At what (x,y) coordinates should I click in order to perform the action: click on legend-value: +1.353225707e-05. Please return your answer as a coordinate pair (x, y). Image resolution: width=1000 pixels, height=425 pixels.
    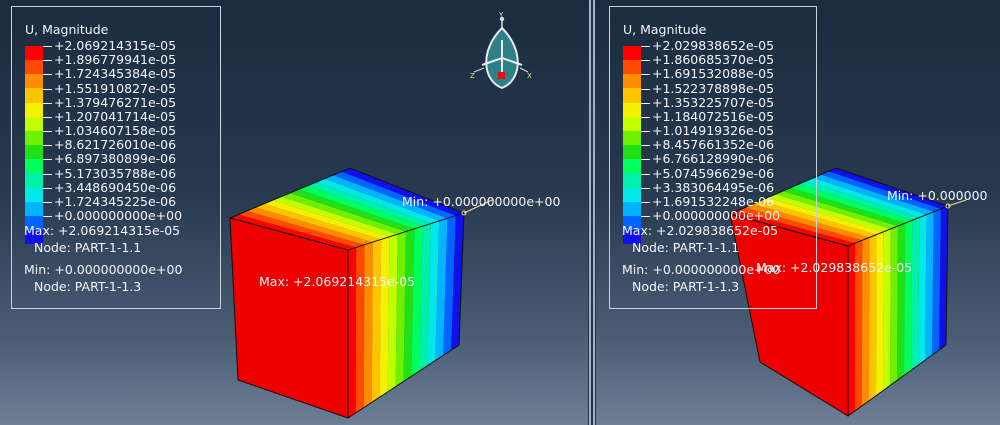
    Looking at the image, I should click on (713, 102).